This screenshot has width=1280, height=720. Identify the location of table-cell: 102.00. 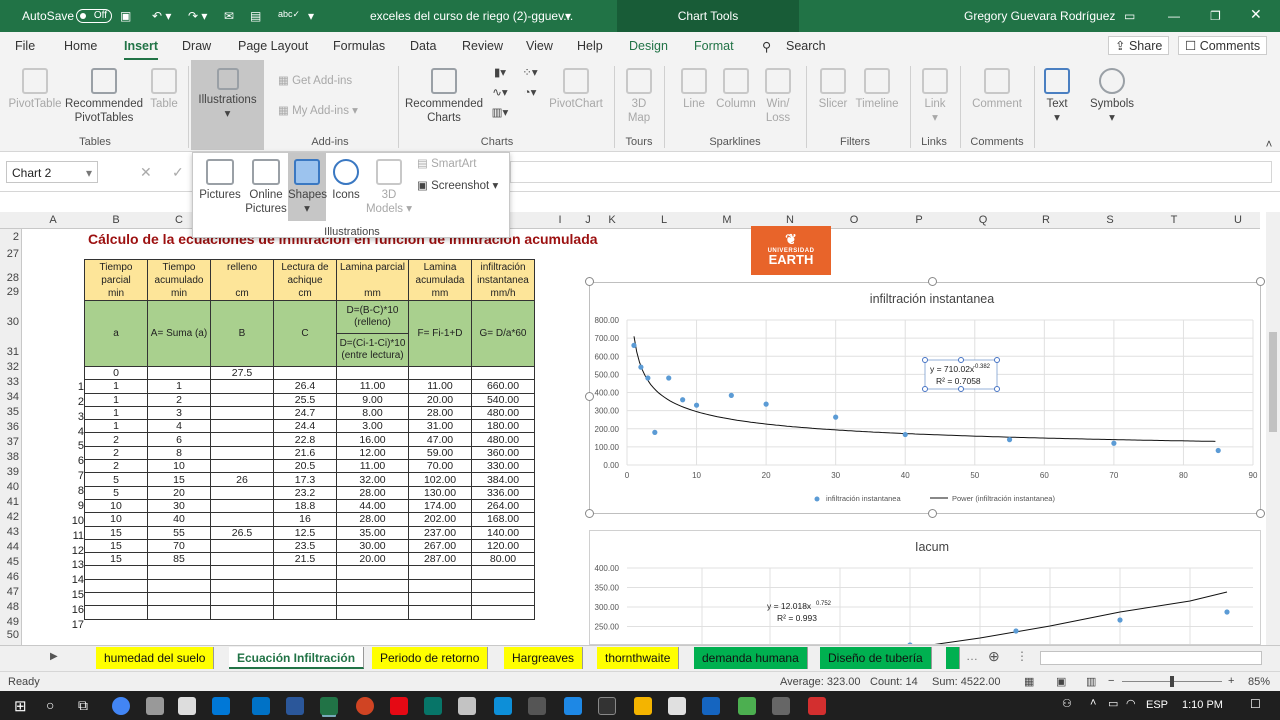
(440, 479).